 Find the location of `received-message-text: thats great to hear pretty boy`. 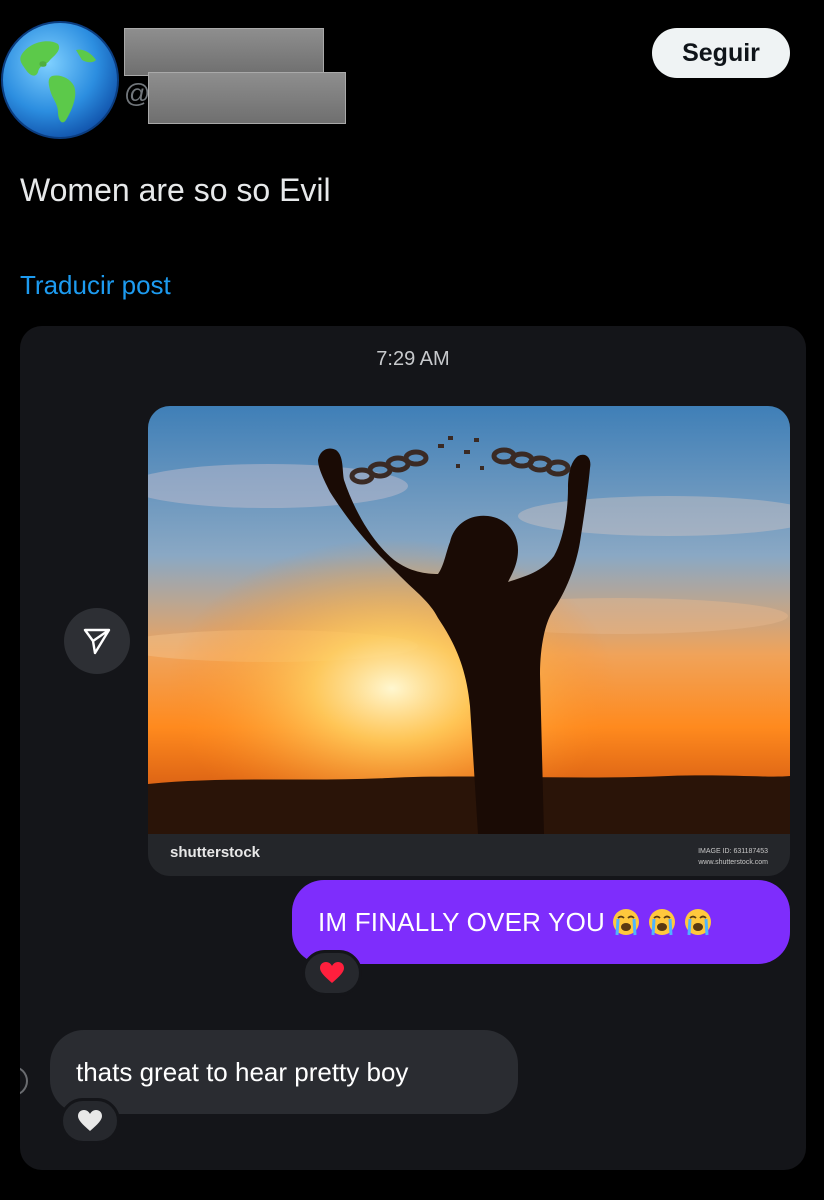

received-message-text: thats great to hear pretty boy is located at coordinates (242, 1071).